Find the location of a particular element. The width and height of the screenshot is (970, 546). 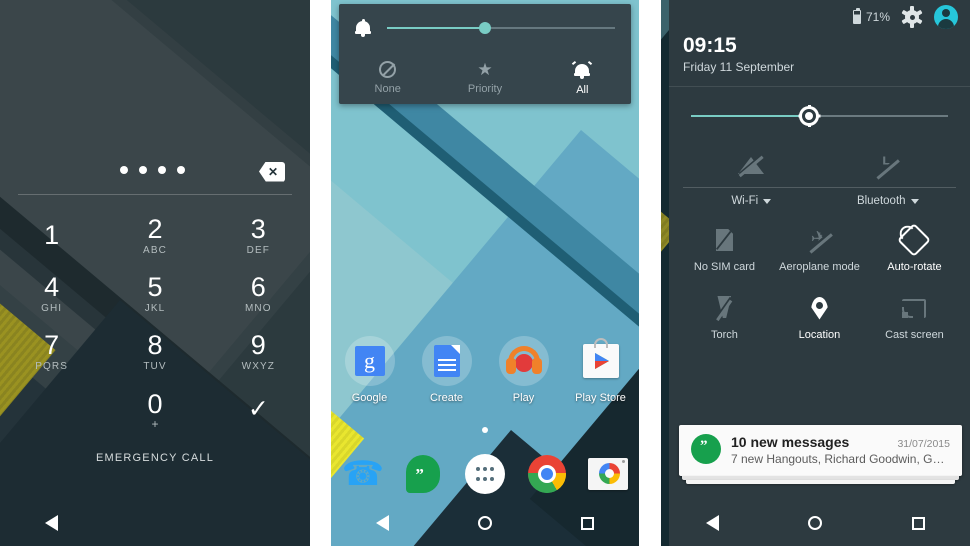

phone-icon: ☎ is located at coordinates (363, 474).